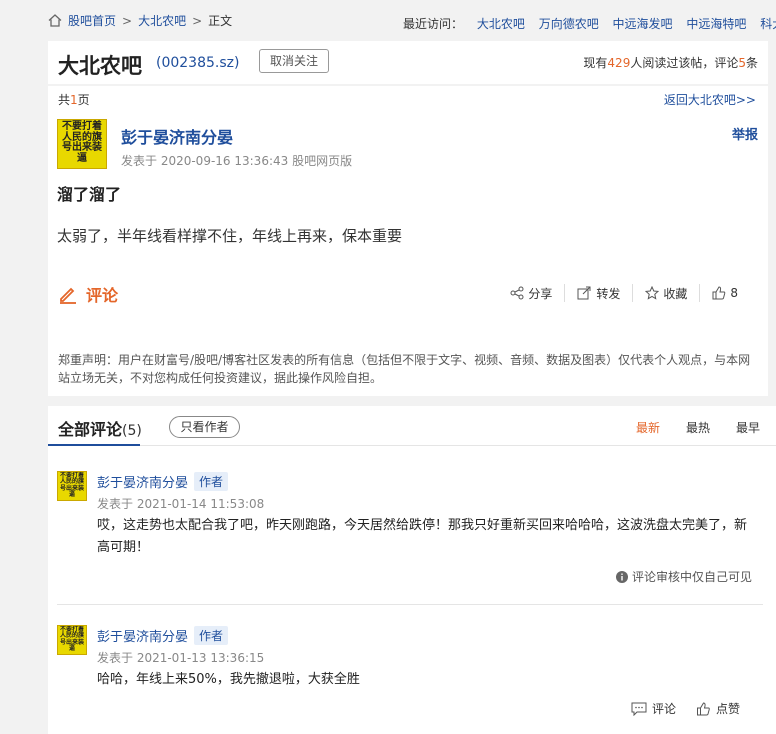  Describe the element at coordinates (540, 293) in the screenshot. I see `share-label: 分享` at that location.